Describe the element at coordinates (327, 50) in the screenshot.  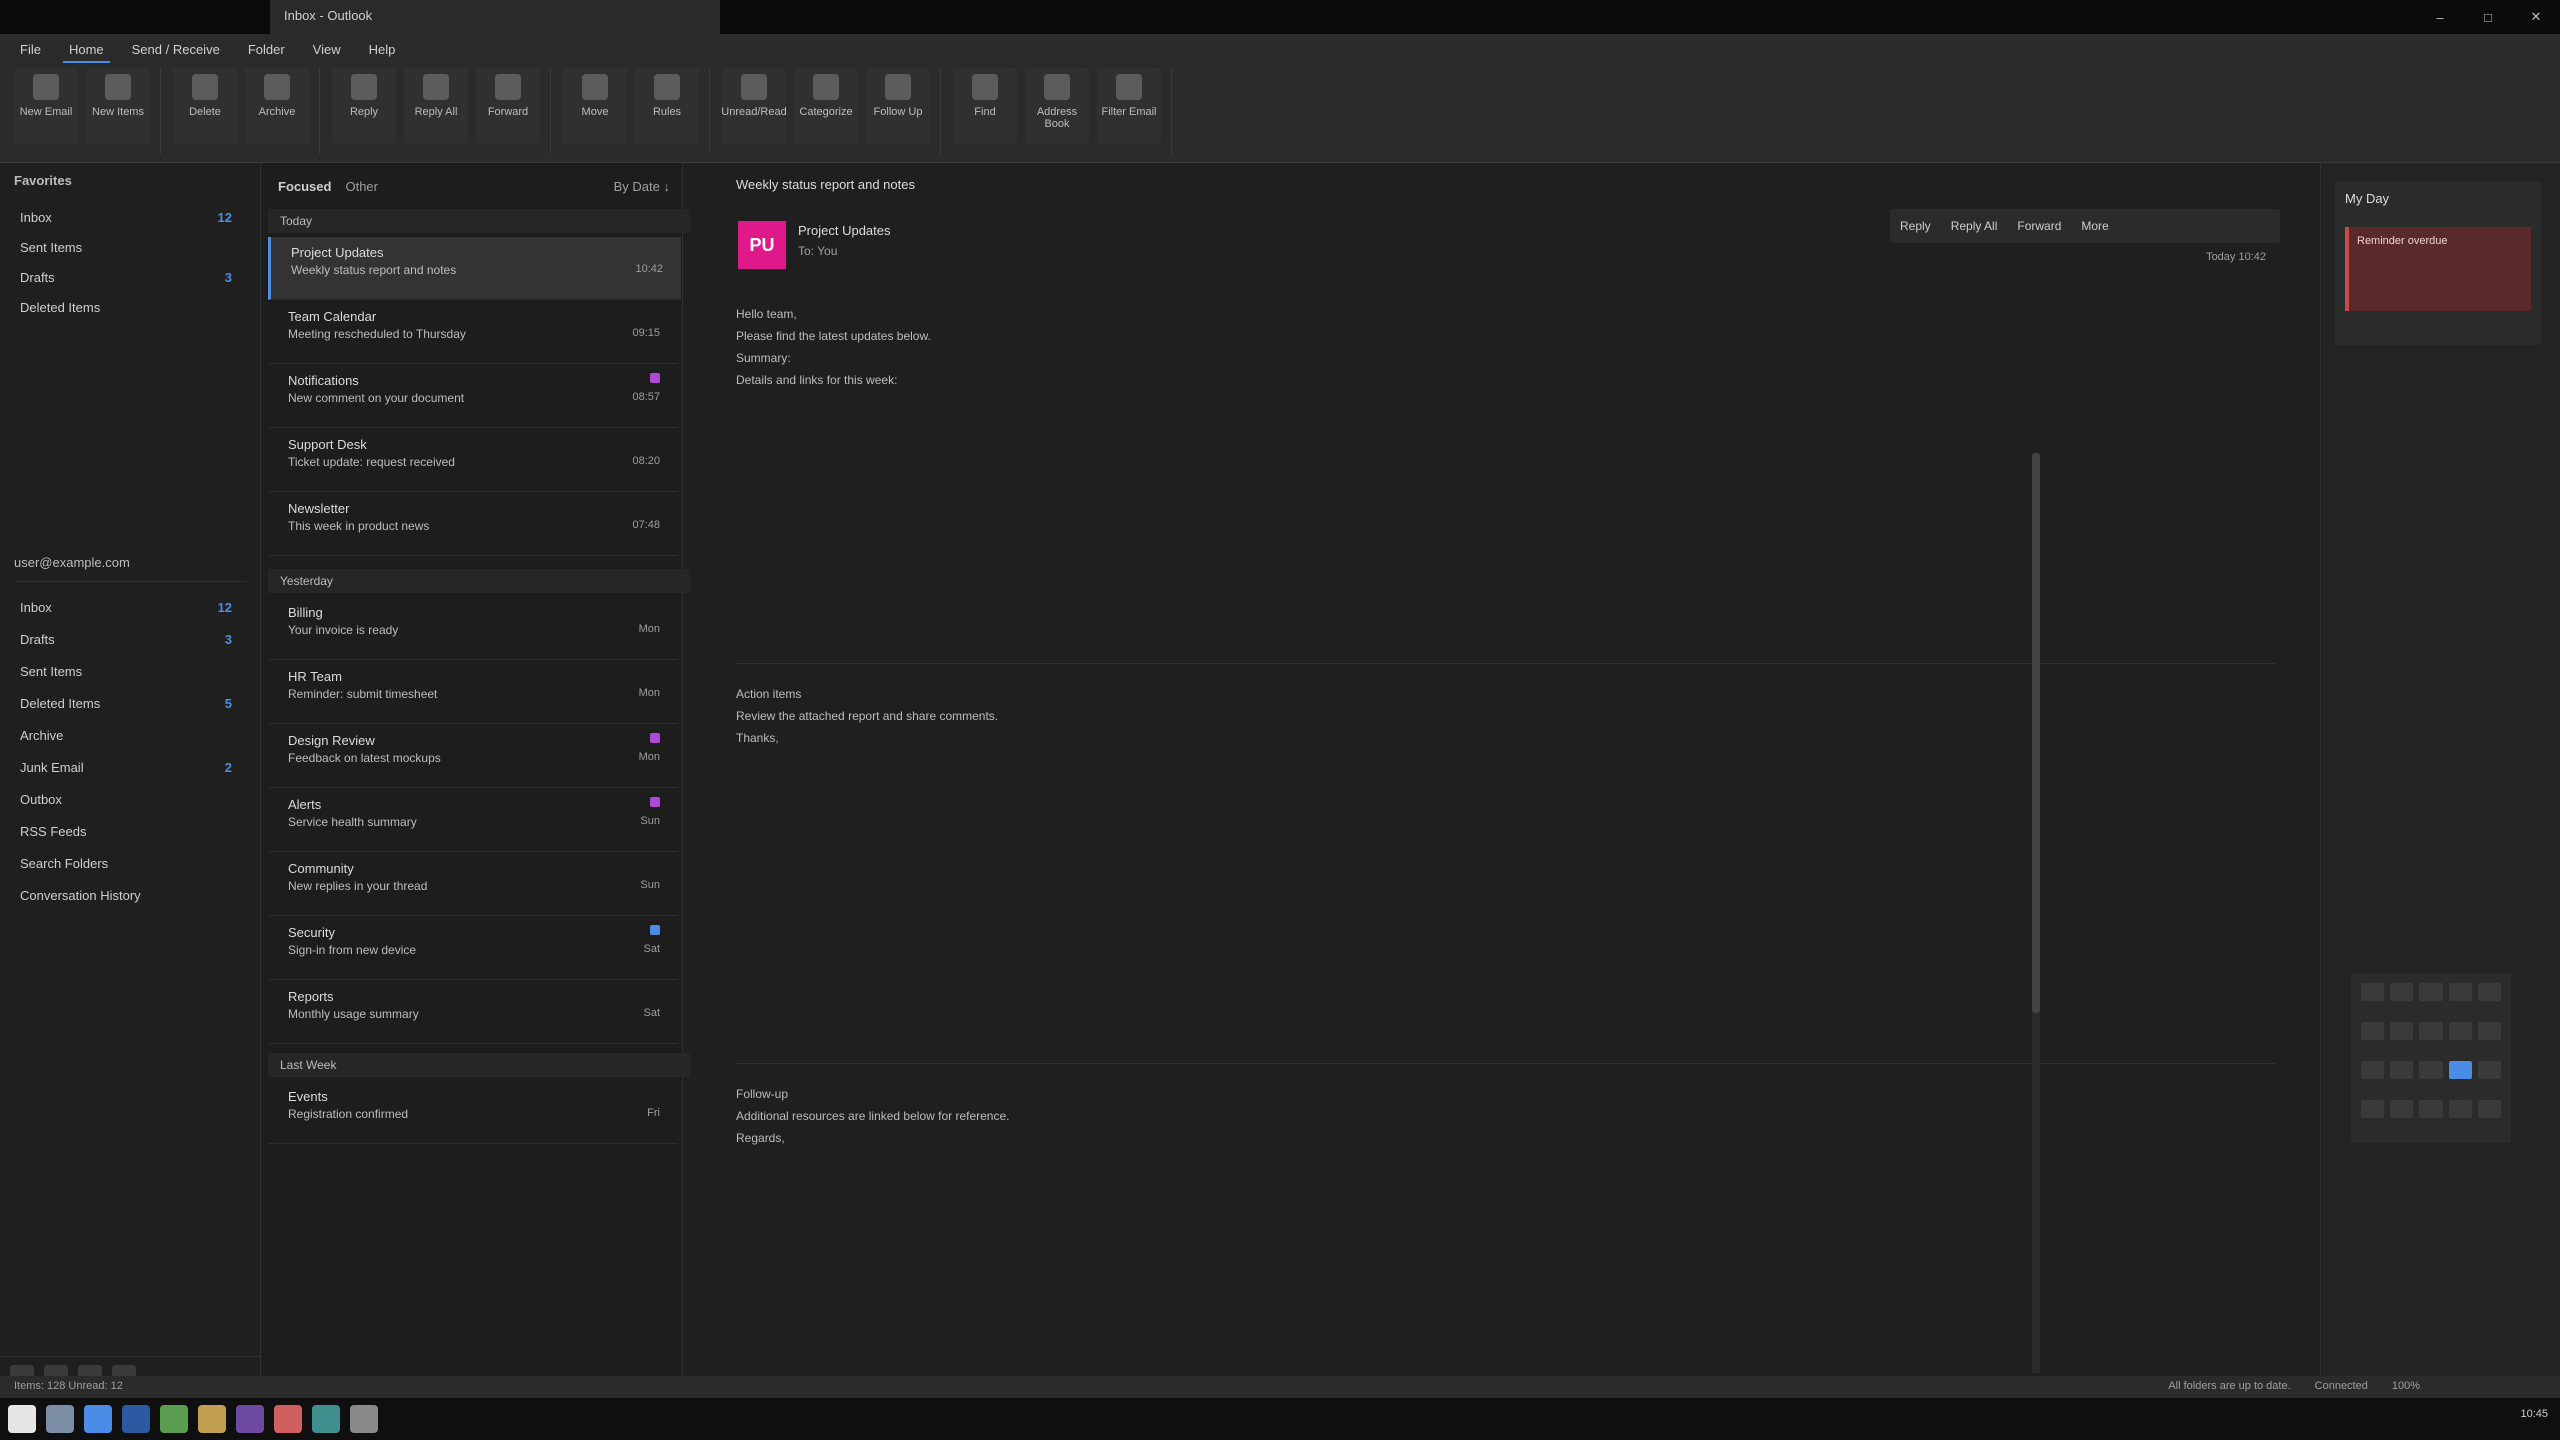
I see `tab-view: View` at that location.